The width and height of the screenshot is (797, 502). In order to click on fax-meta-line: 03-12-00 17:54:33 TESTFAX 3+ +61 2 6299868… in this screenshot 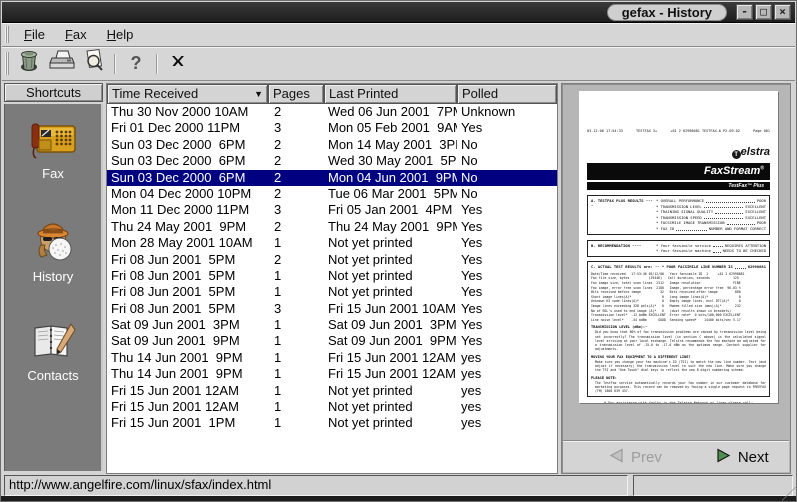, I will do `click(678, 131)`.